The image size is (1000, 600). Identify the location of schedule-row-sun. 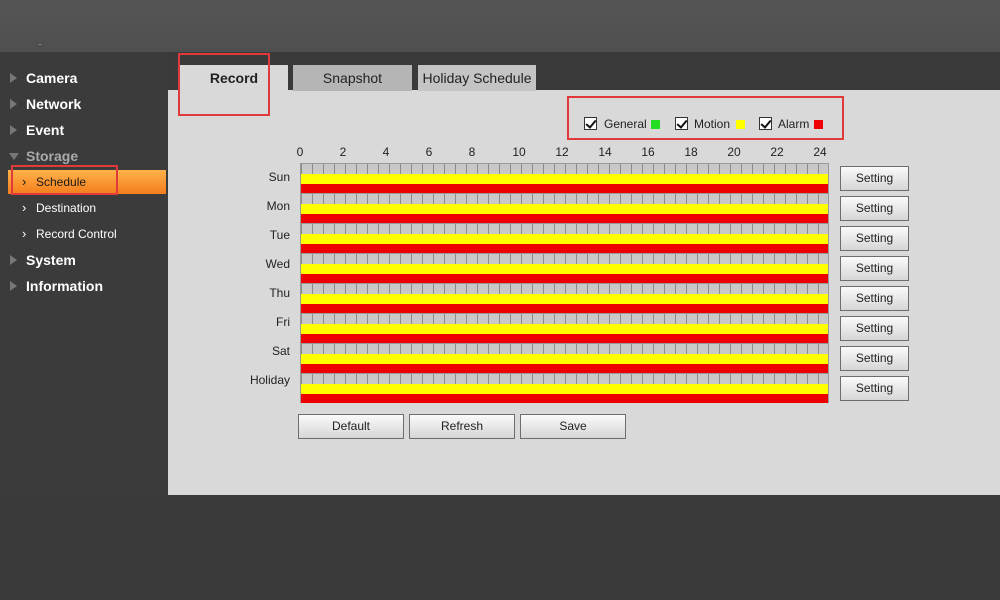
(564, 178).